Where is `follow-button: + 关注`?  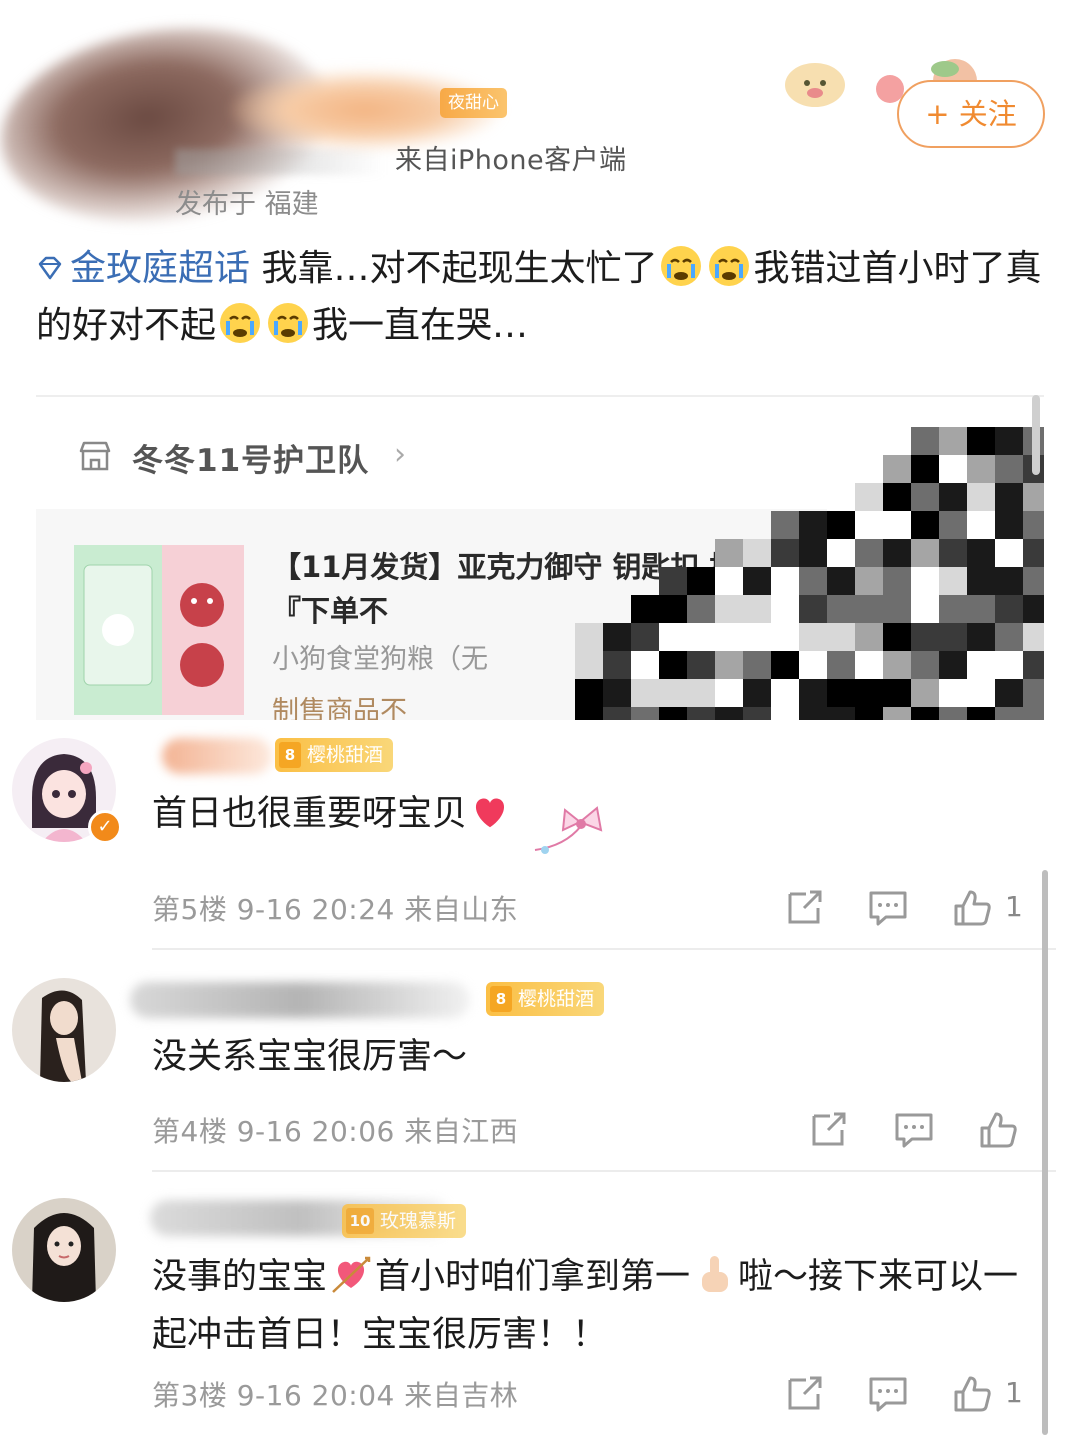
follow-button: + 关注 is located at coordinates (971, 114).